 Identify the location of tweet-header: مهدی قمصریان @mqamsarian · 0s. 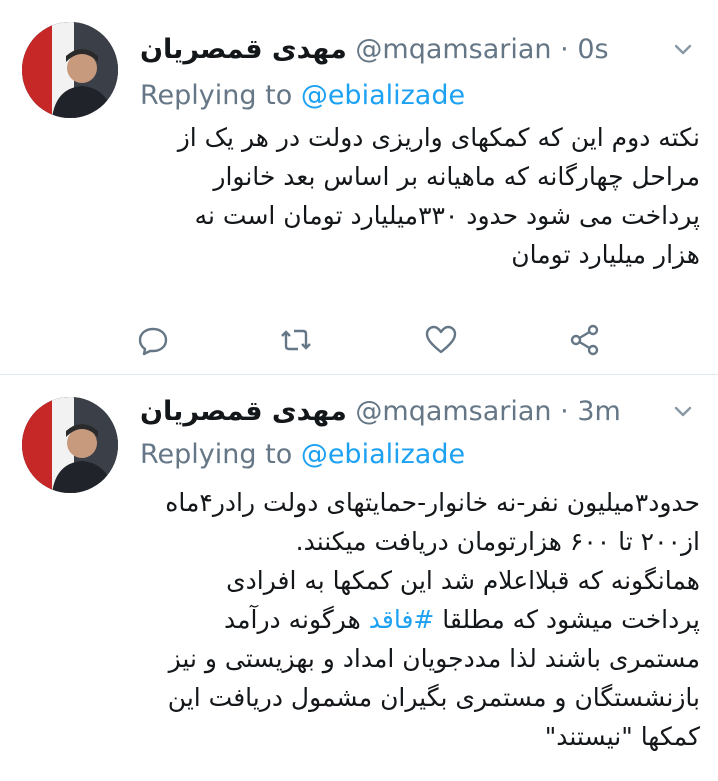
(399, 50).